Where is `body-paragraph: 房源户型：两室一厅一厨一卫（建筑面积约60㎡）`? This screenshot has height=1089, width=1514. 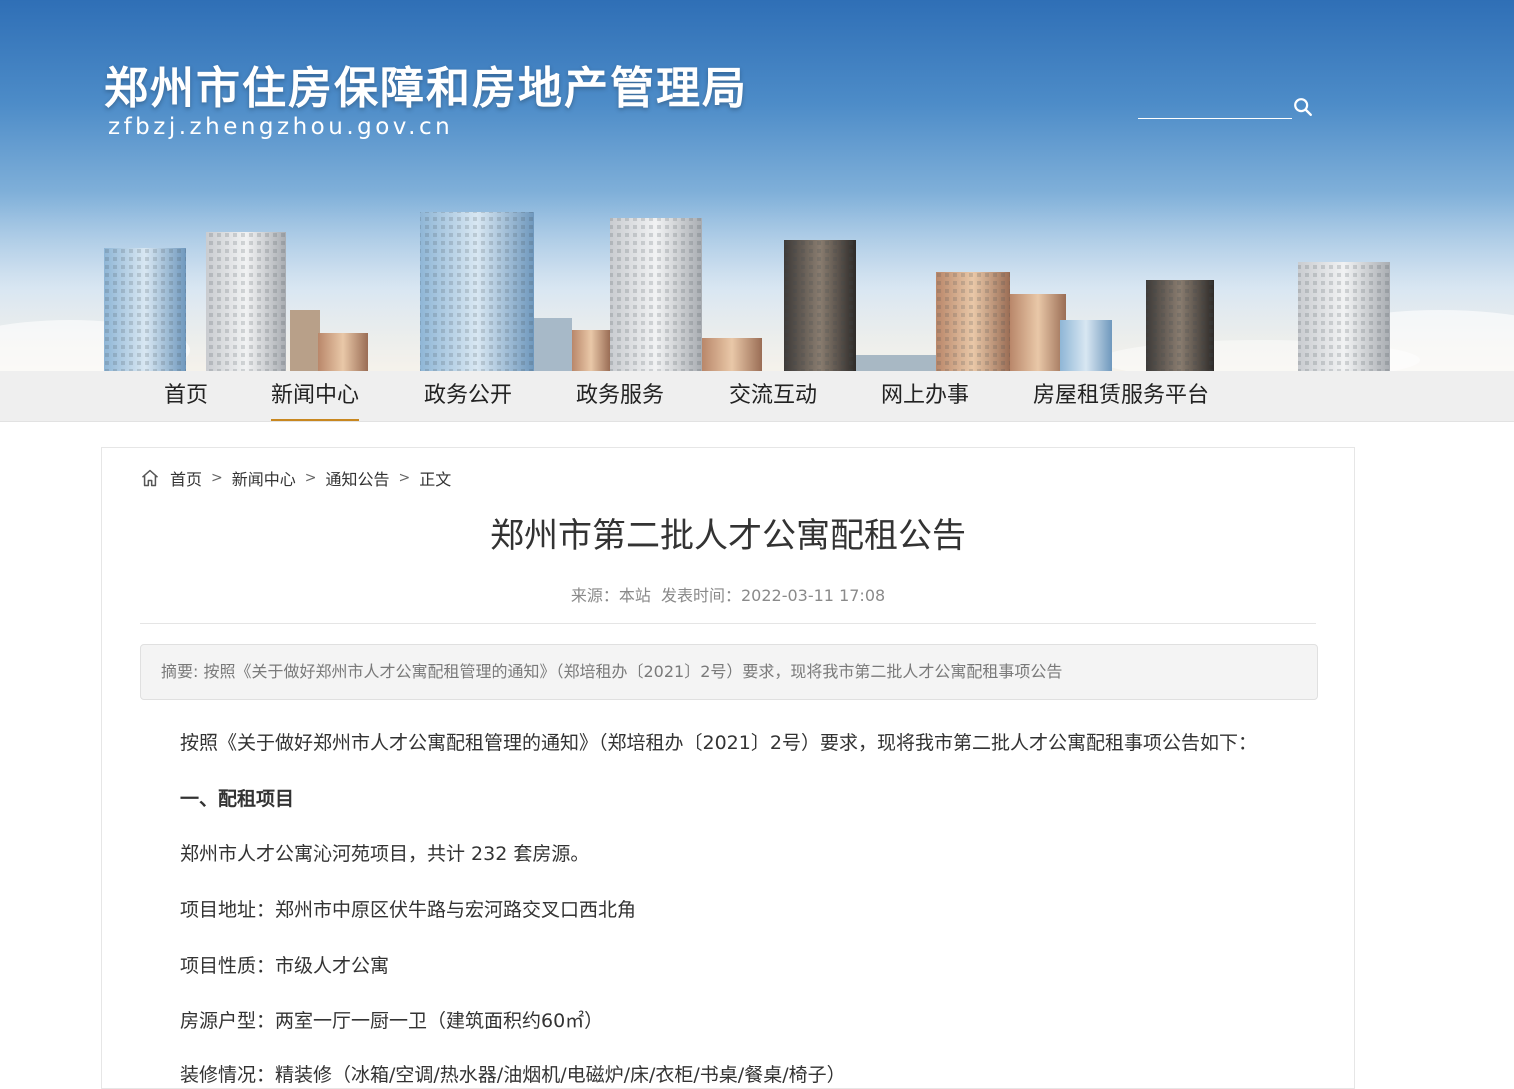
body-paragraph: 房源户型：两室一厅一厨一卫（建筑面积约60㎡） is located at coordinates (392, 1021).